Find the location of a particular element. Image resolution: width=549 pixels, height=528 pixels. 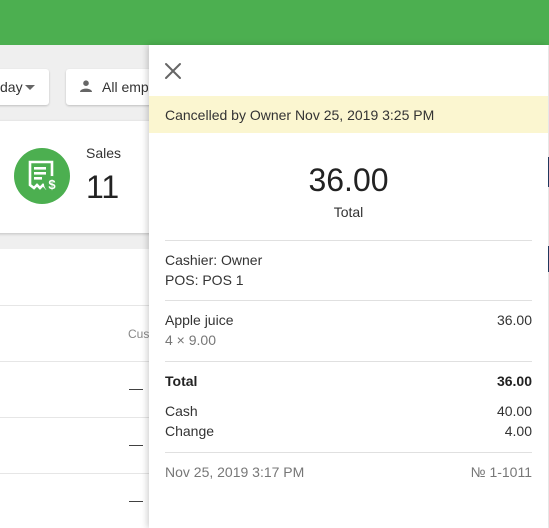

date-range-label: day is located at coordinates (11, 87).